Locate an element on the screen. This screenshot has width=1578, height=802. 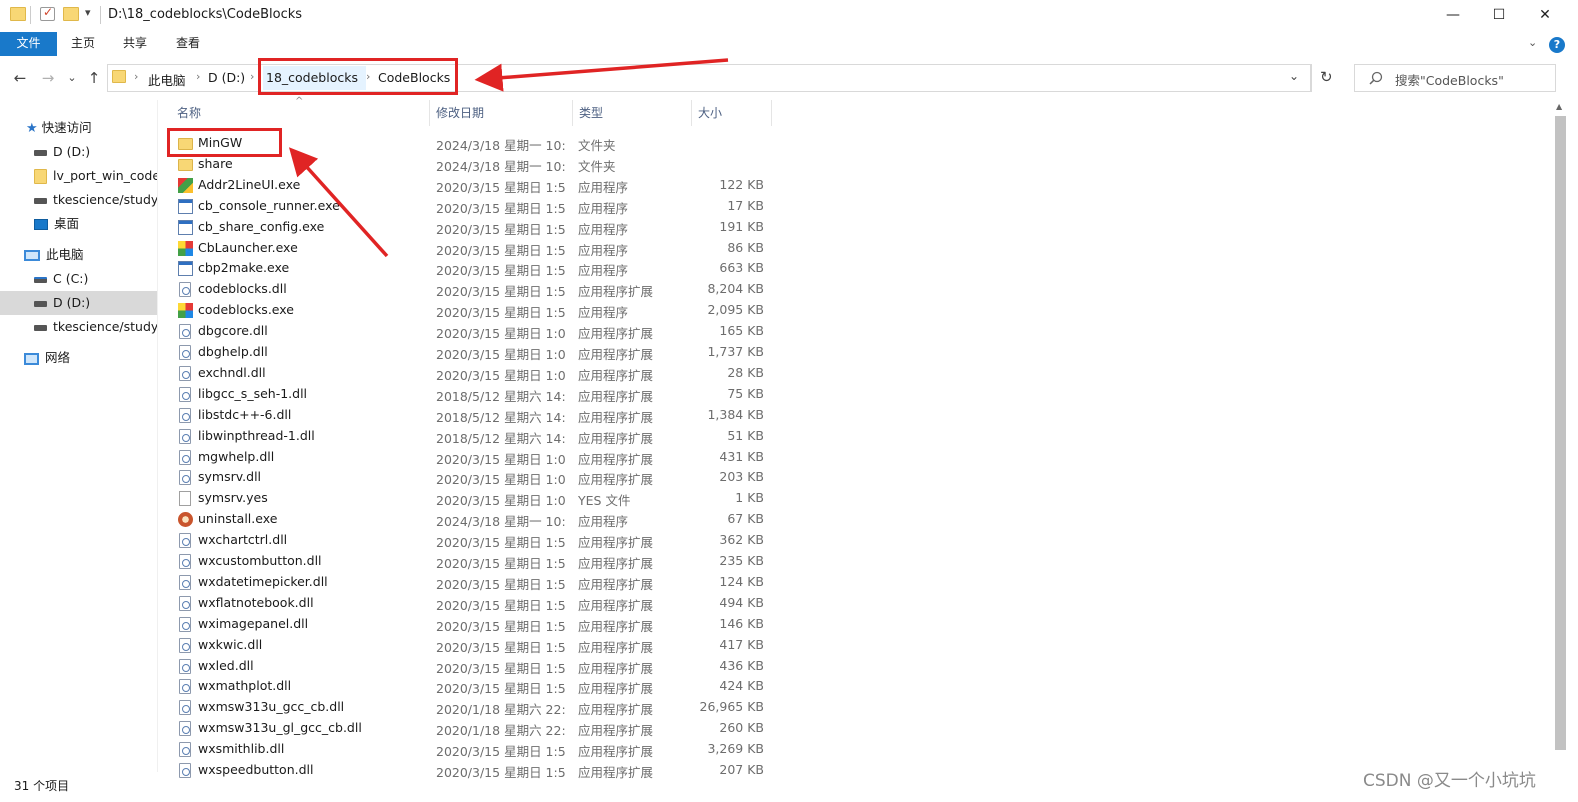
column-header-size: 大小 is located at coordinates (710, 114).